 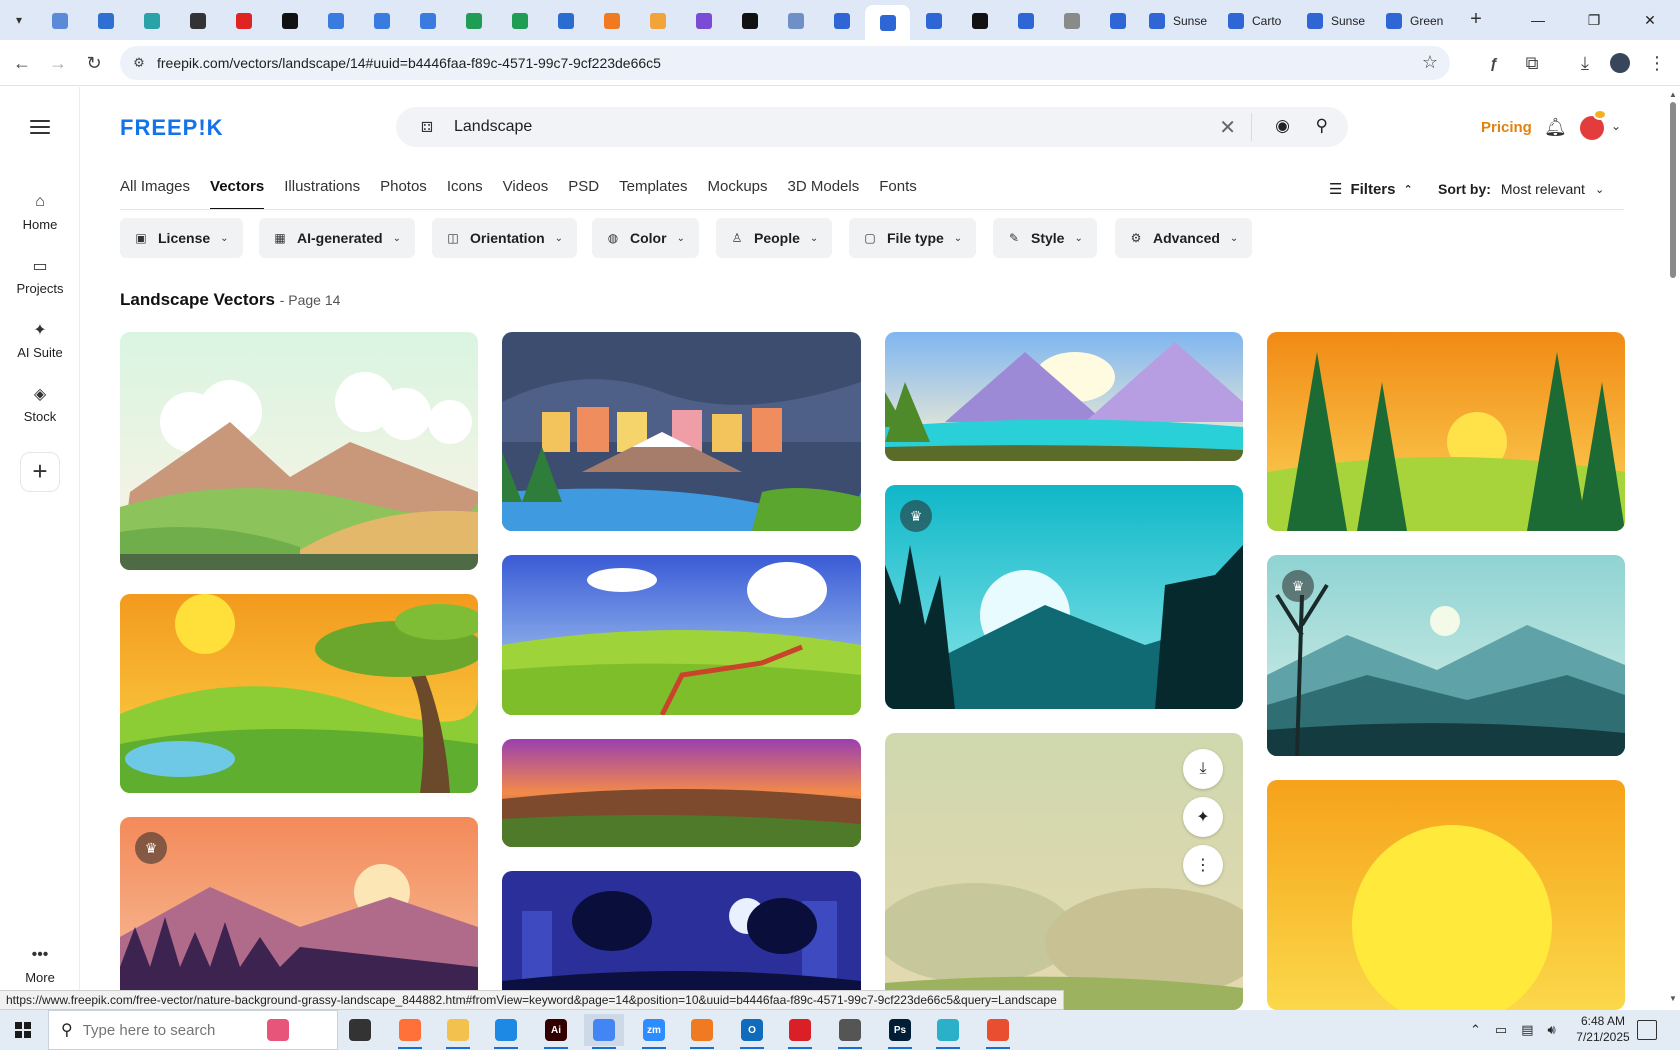 I want to click on scroll-down-arrow-icon: ▼, so click(x=1673, y=998).